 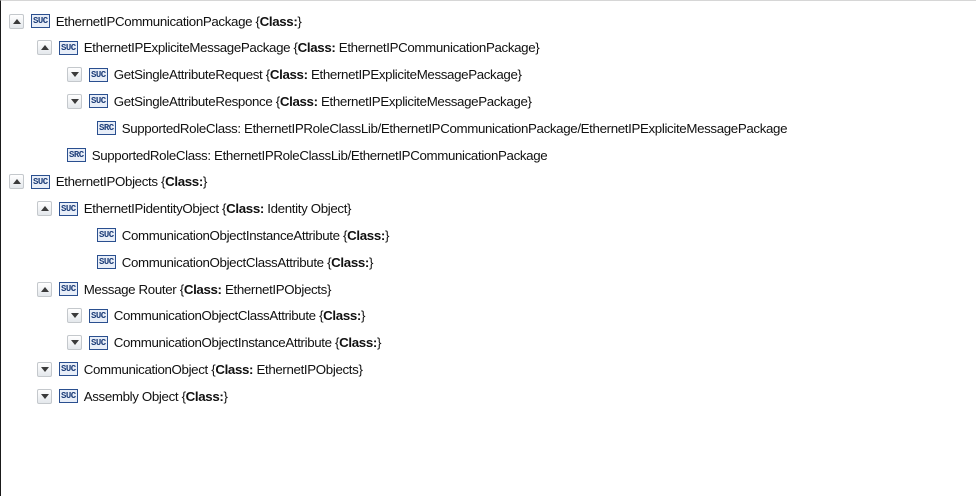 I want to click on supported-role-class-icon: SRC, so click(x=106, y=128).